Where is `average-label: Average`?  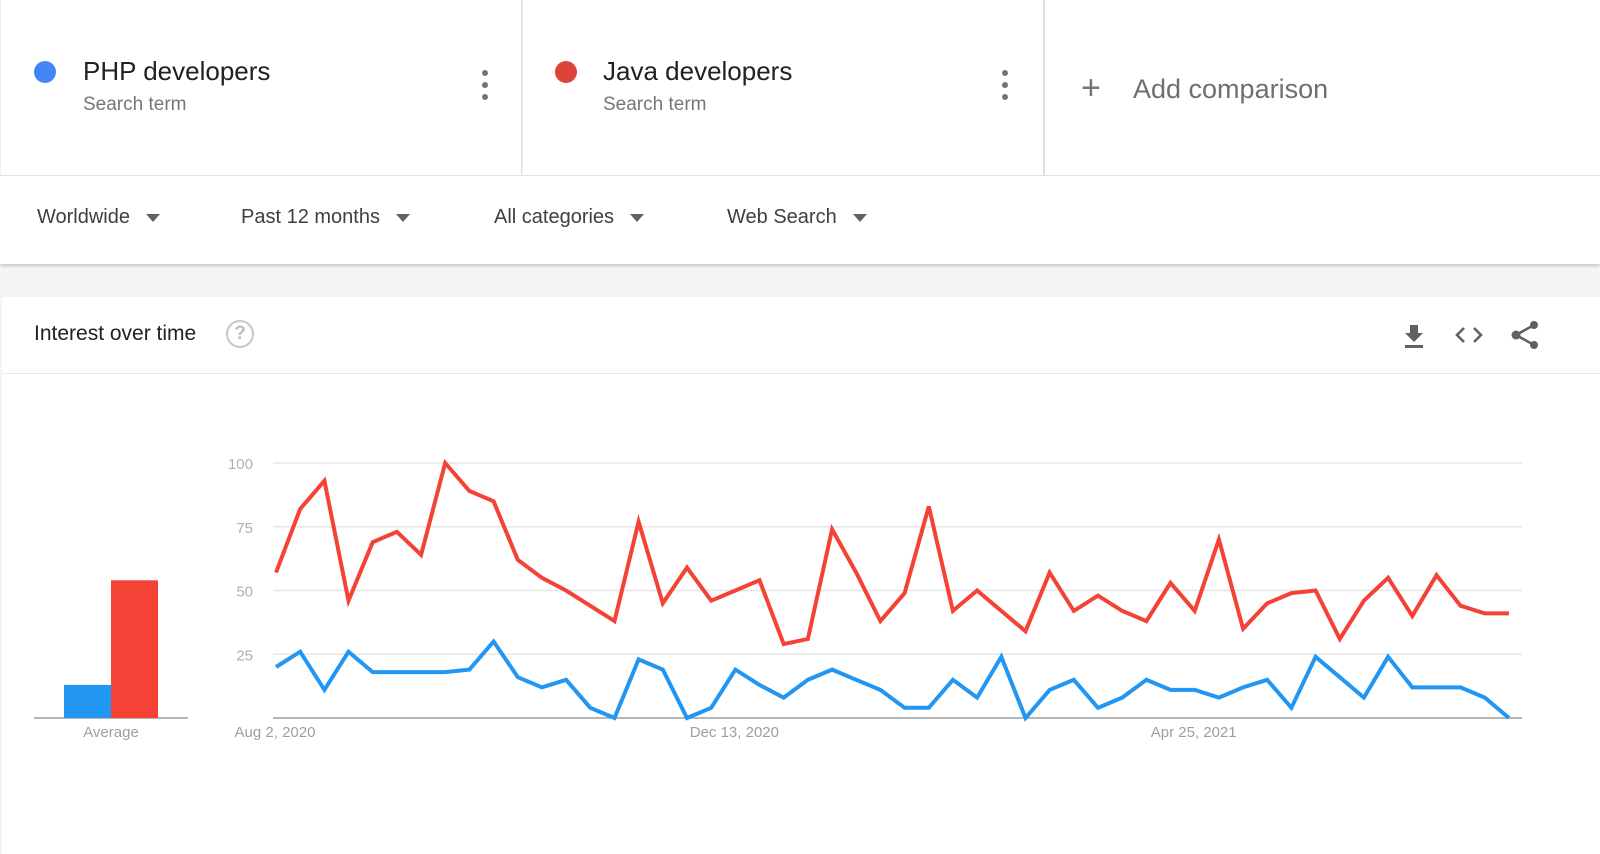 average-label: Average is located at coordinates (111, 732).